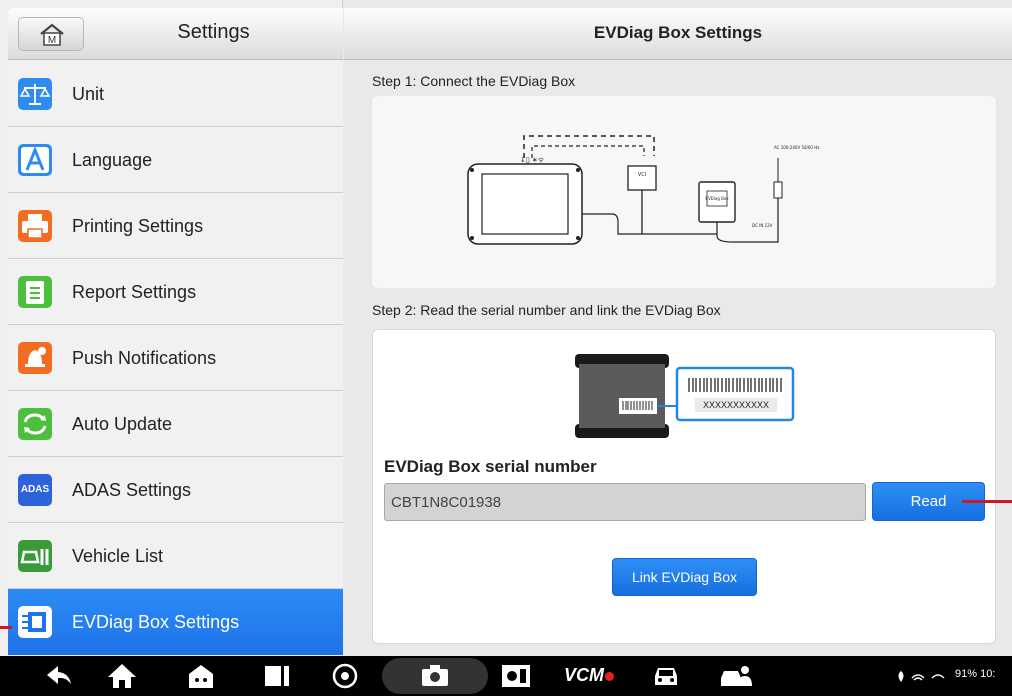  What do you see at coordinates (35, 226) in the screenshot?
I see `printer-icon` at bounding box center [35, 226].